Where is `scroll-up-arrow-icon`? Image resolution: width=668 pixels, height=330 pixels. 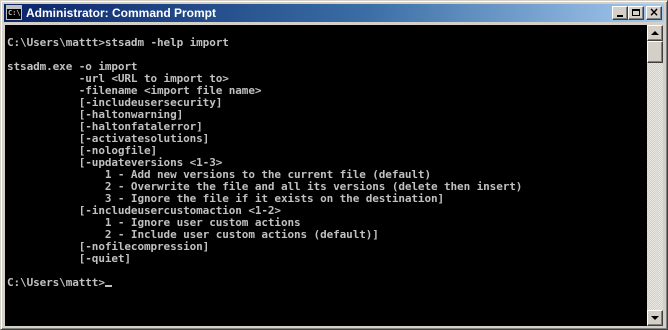 scroll-up-arrow-icon is located at coordinates (655, 33).